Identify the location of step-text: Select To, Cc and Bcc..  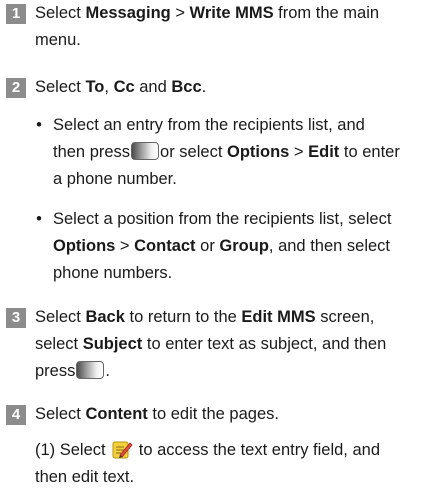
(235, 87).